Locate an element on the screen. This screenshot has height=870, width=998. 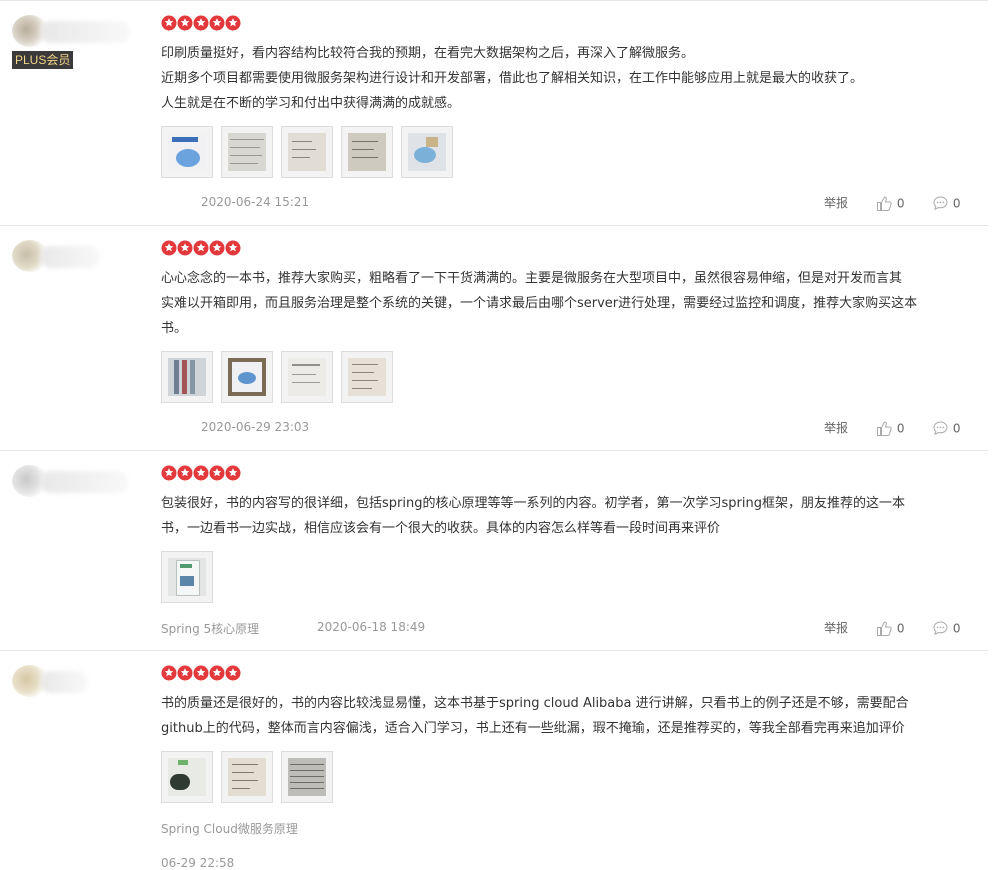
review-date: 2020-06-24 15:21 is located at coordinates (255, 202).